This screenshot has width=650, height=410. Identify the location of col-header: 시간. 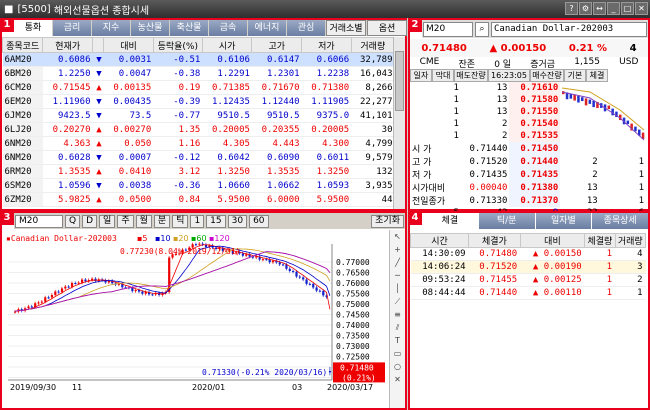
(439, 240).